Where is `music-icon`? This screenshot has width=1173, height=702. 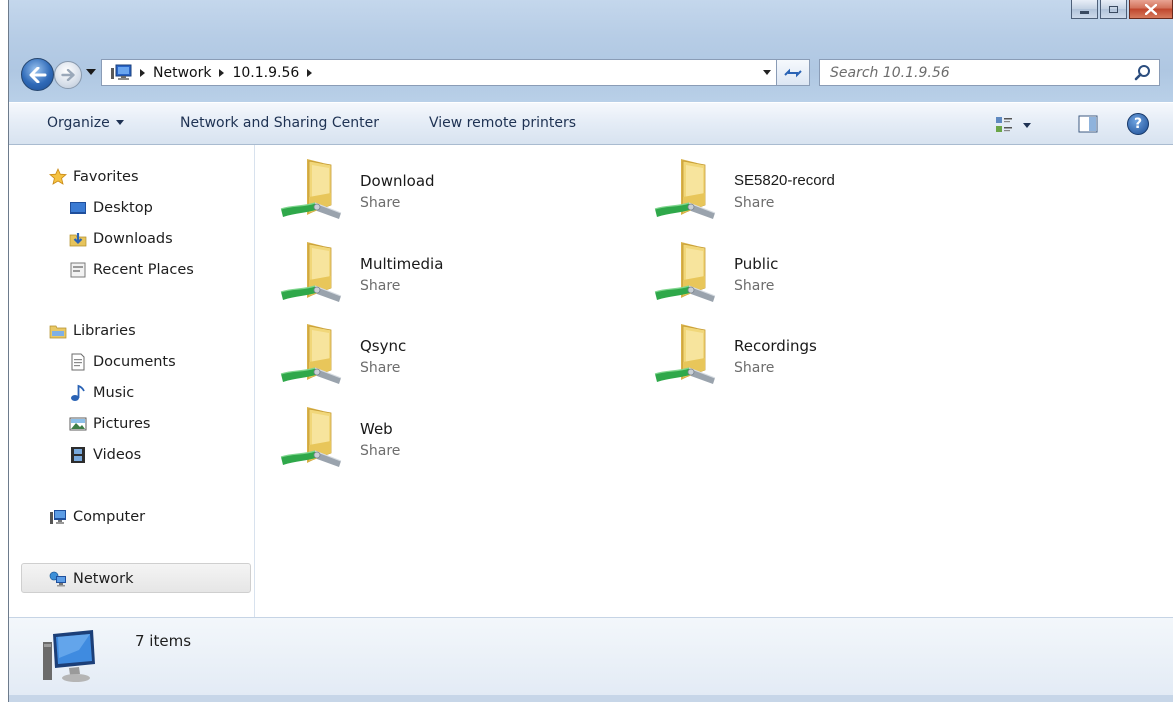
music-icon is located at coordinates (78, 392).